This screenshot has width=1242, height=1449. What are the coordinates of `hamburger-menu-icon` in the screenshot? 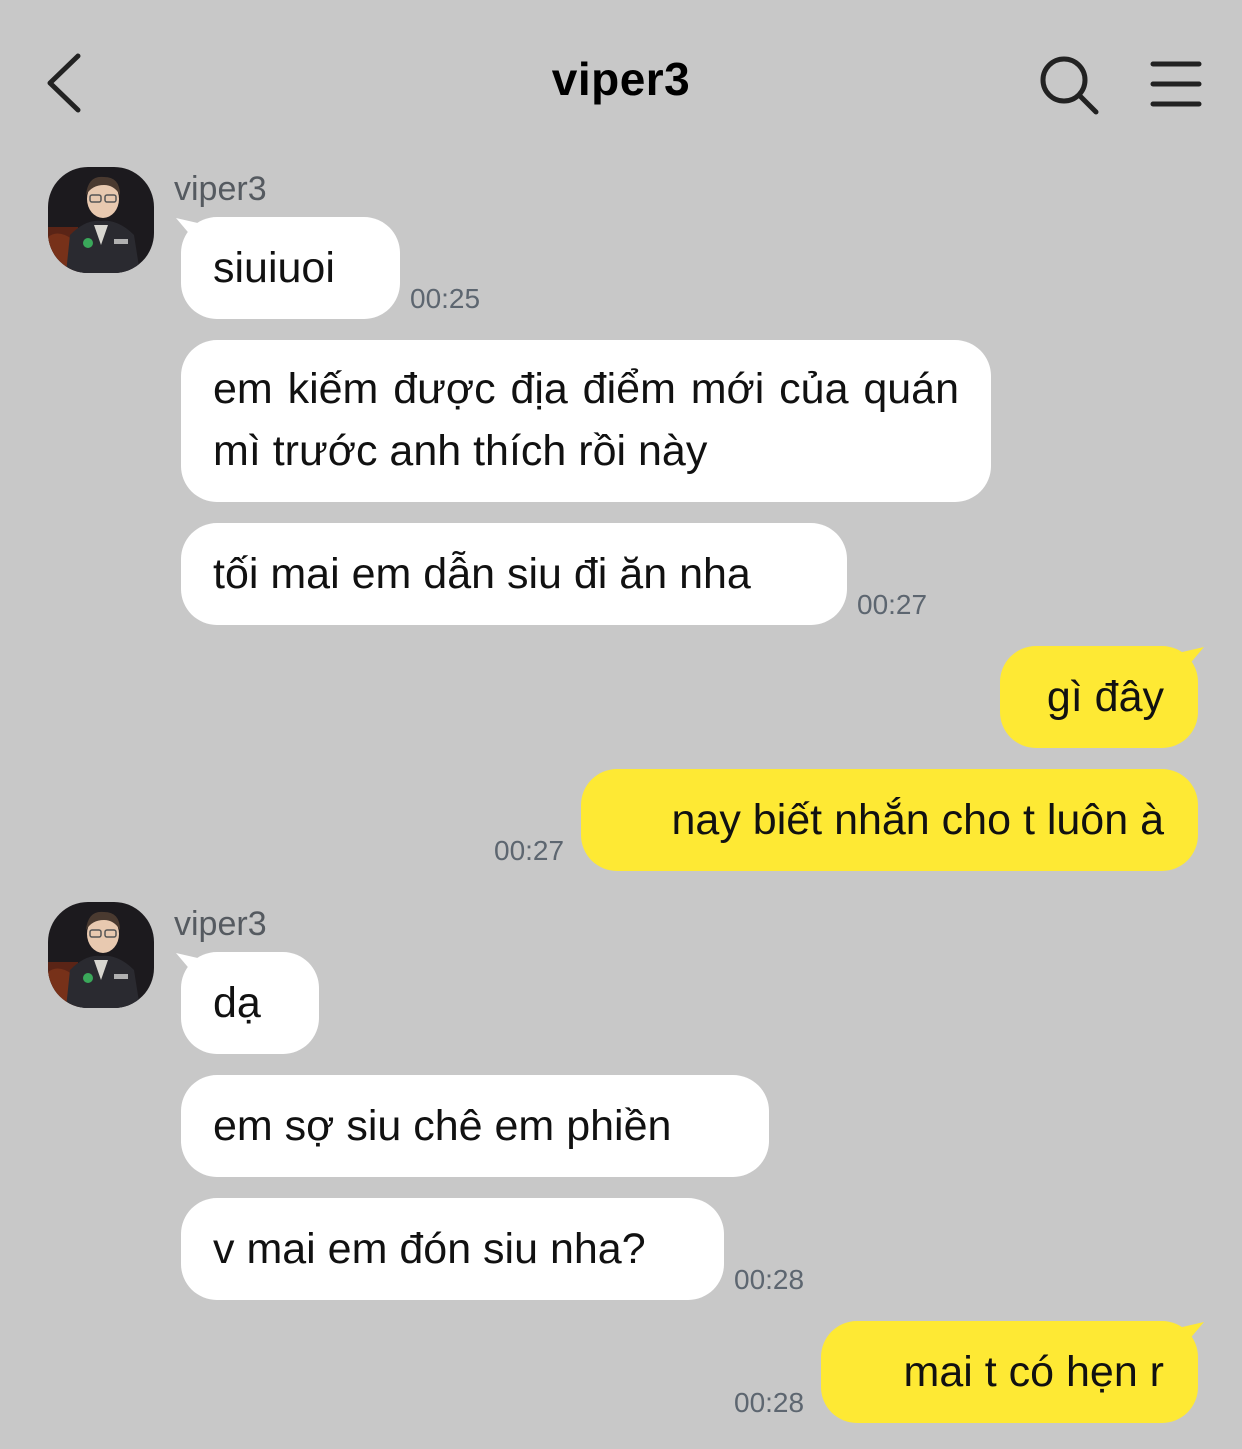 It's located at (1176, 84).